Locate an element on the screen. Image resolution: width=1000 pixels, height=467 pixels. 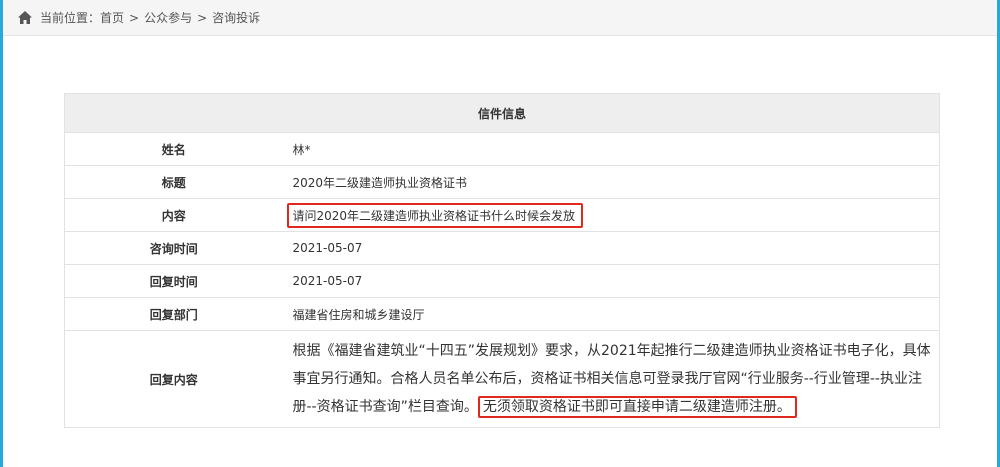
name-label: 姓名 is located at coordinates (173, 149).